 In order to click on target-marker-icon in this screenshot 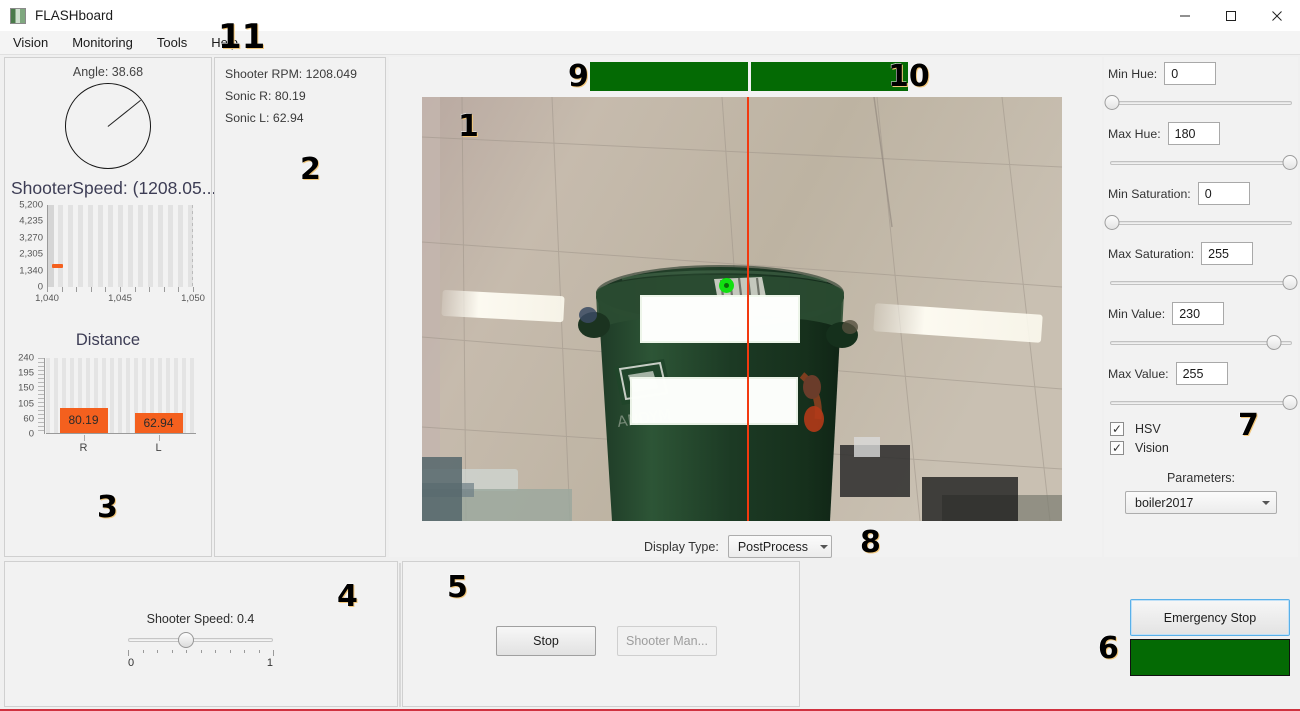, I will do `click(726, 285)`.